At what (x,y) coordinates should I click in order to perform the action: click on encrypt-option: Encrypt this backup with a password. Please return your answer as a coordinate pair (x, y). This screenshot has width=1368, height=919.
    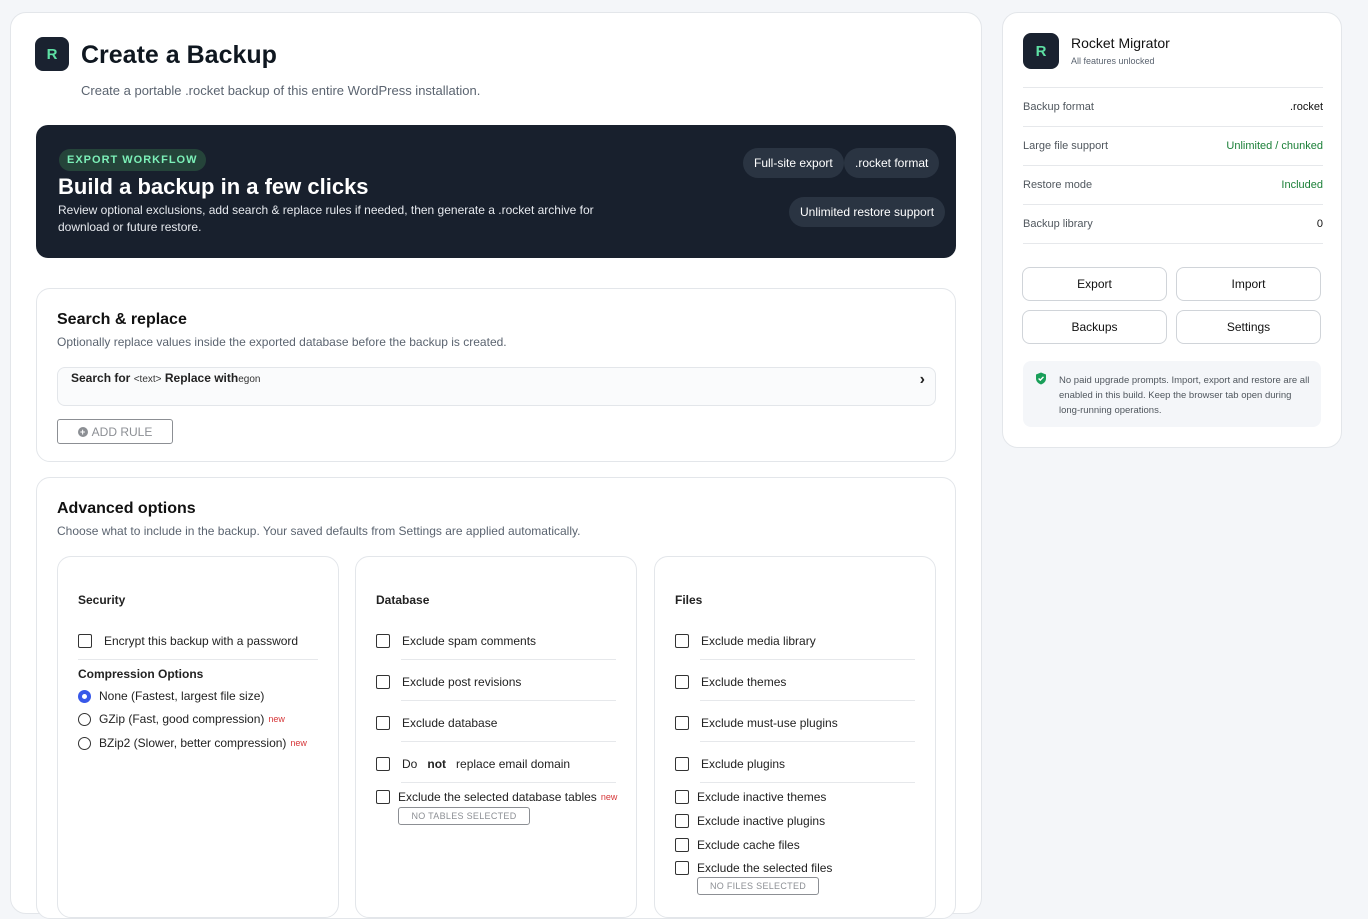
    Looking at the image, I should click on (188, 641).